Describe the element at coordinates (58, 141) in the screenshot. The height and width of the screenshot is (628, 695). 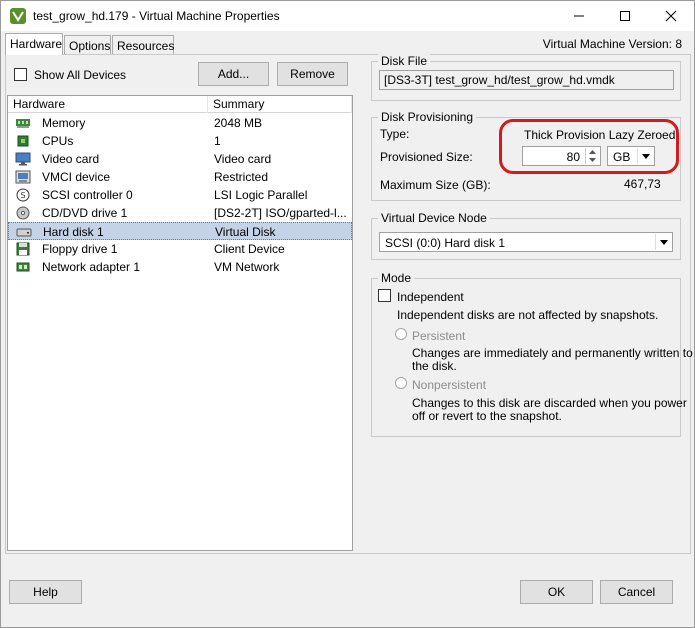
I see `device-name: CPUs` at that location.